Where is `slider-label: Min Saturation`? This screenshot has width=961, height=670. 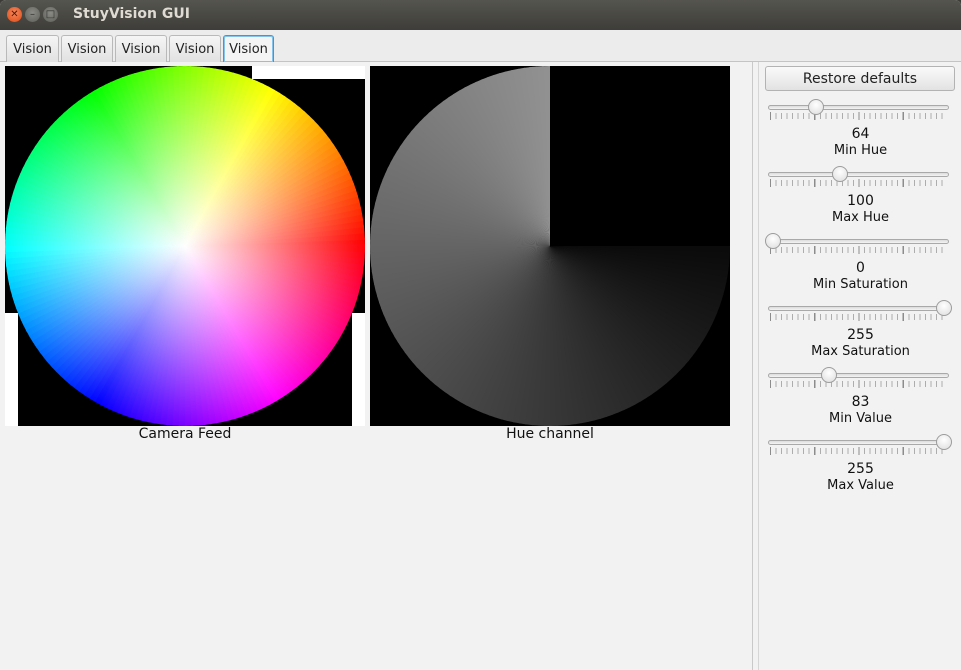 slider-label: Min Saturation is located at coordinates (860, 284).